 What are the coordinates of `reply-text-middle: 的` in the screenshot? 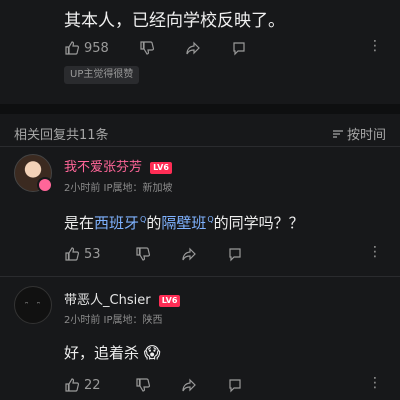 It's located at (154, 223).